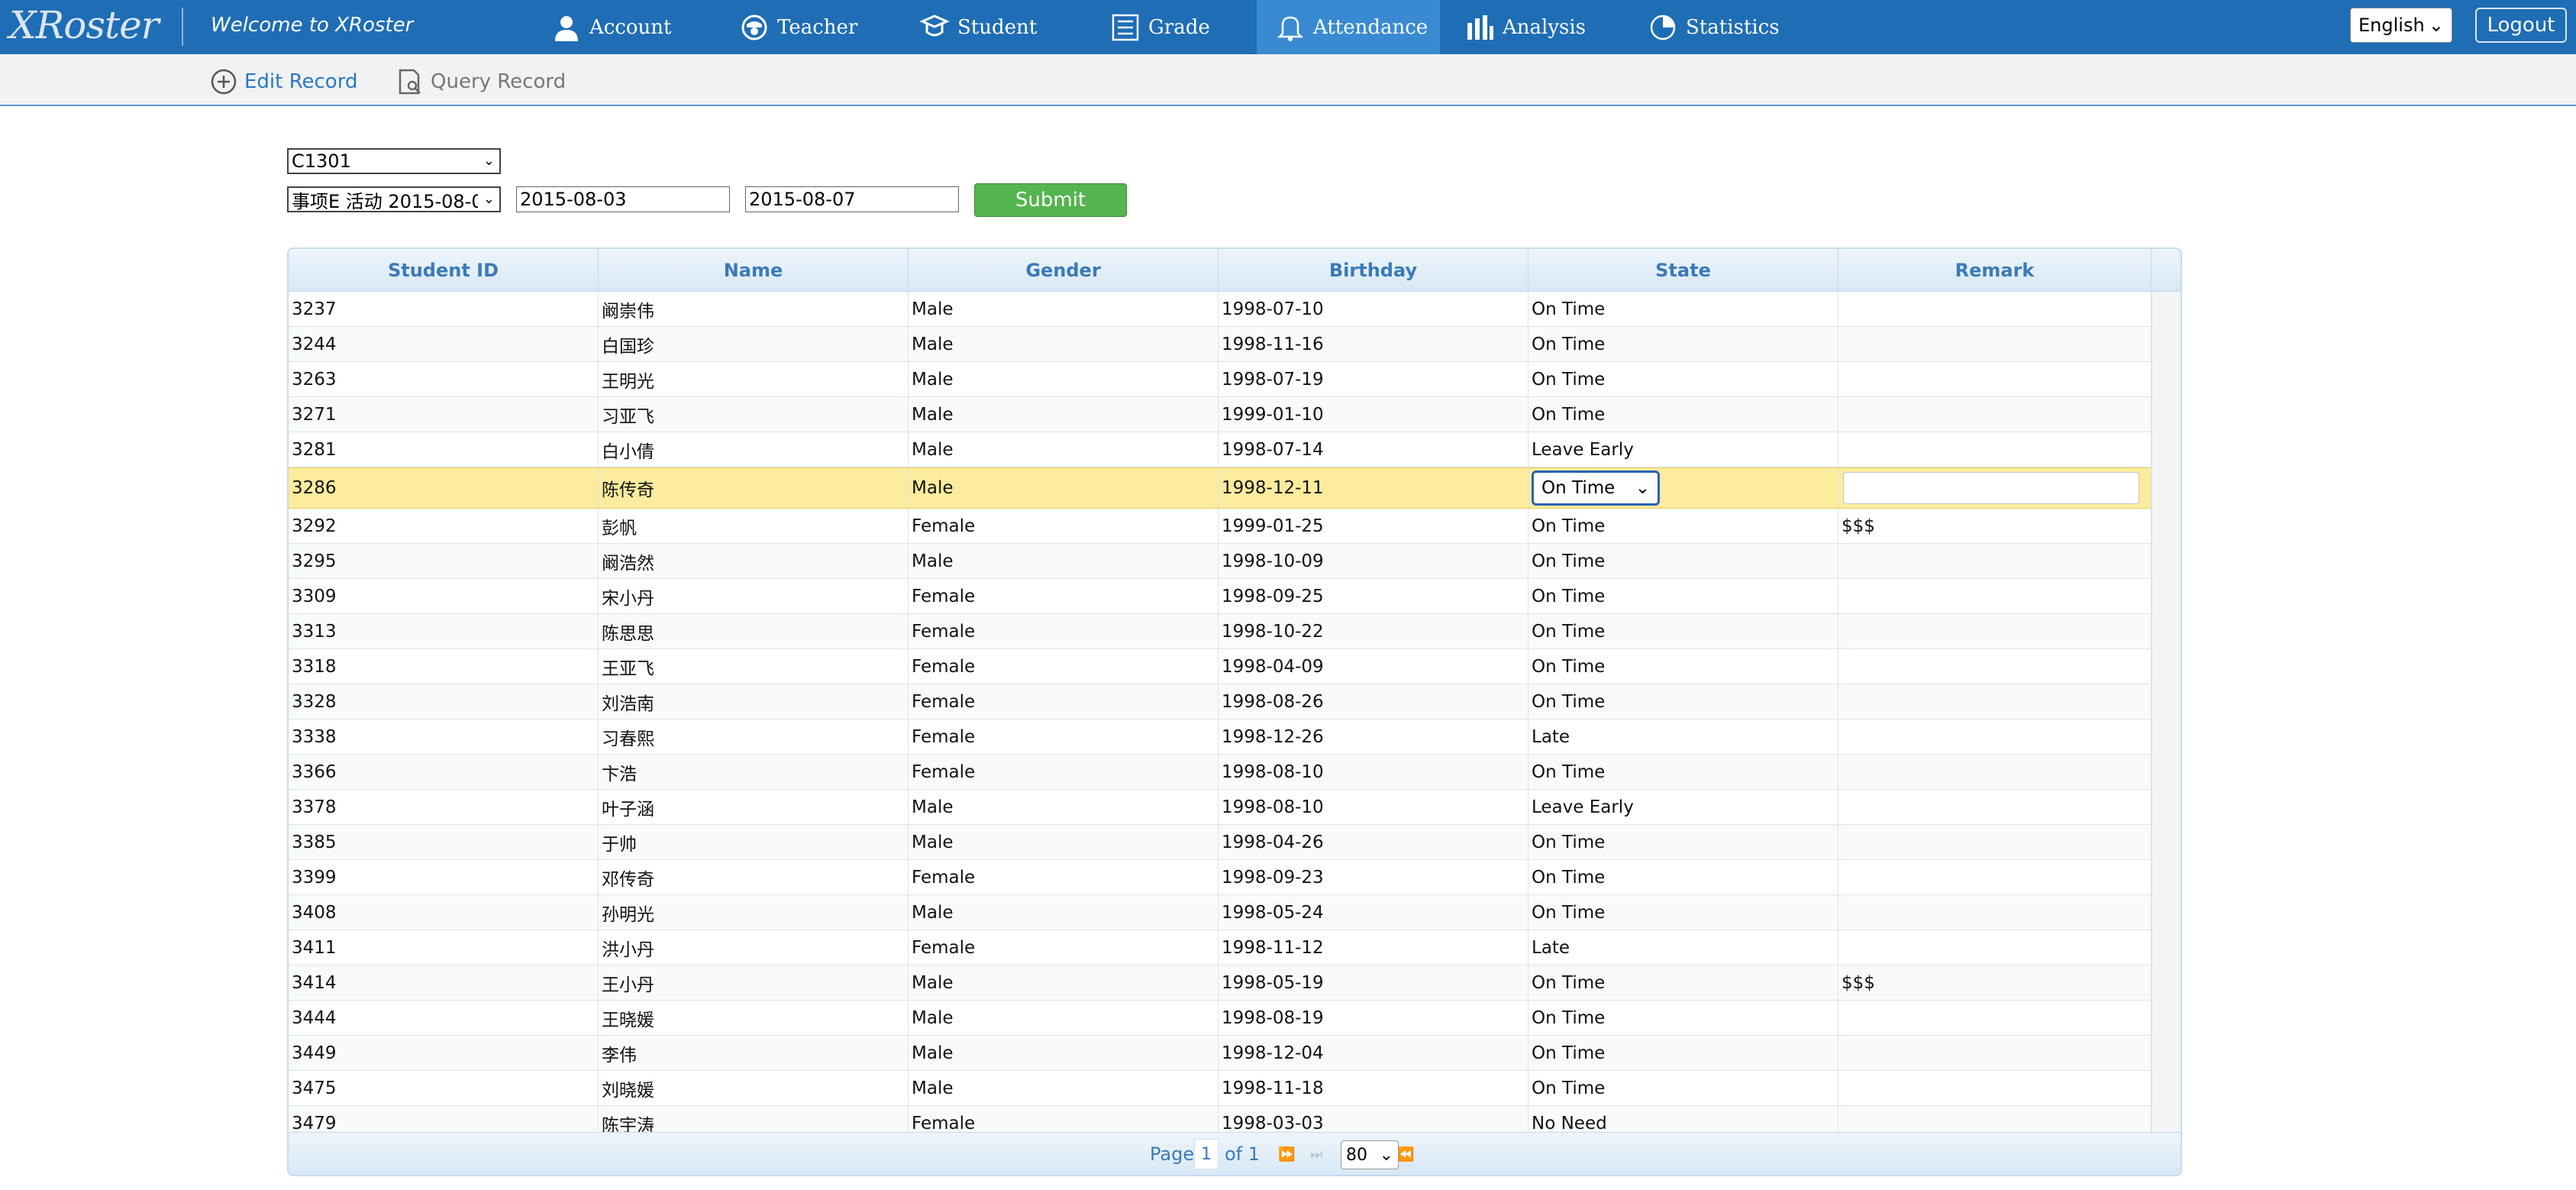  What do you see at coordinates (394, 199) in the screenshot?
I see `event-select: 事项E 活动 2015-08-03 ⌄` at bounding box center [394, 199].